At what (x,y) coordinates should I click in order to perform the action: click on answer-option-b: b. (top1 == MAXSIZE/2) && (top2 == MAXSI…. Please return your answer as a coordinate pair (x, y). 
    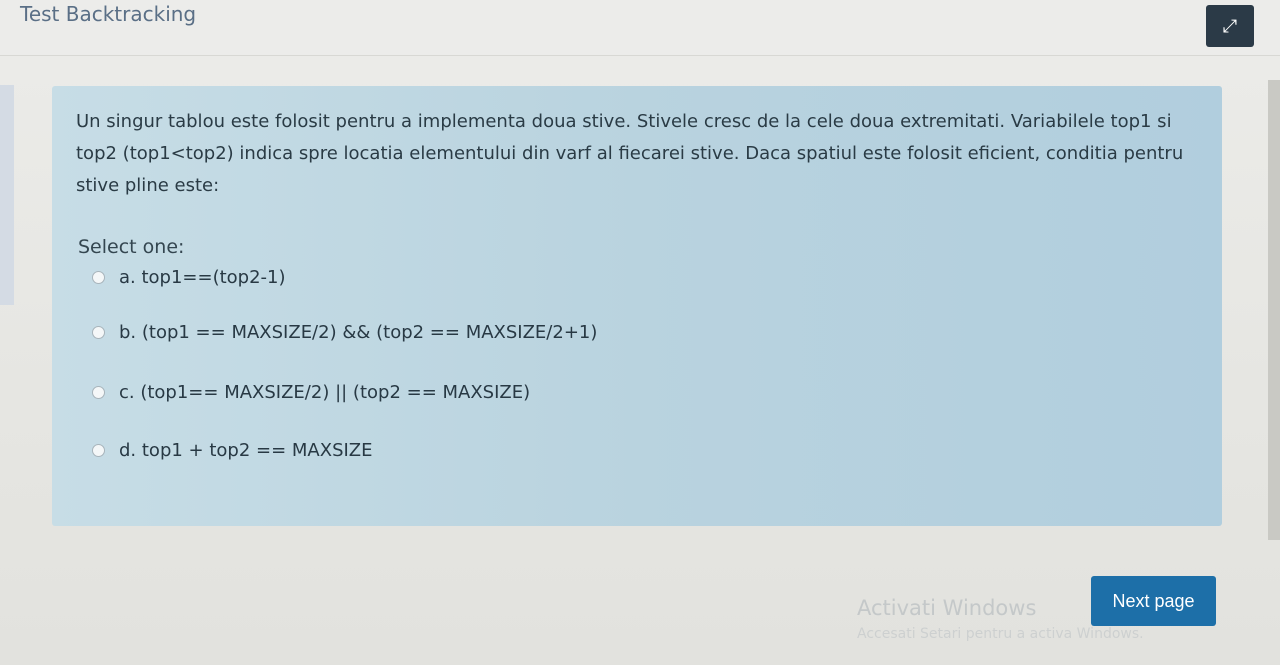
    Looking at the image, I should click on (344, 332).